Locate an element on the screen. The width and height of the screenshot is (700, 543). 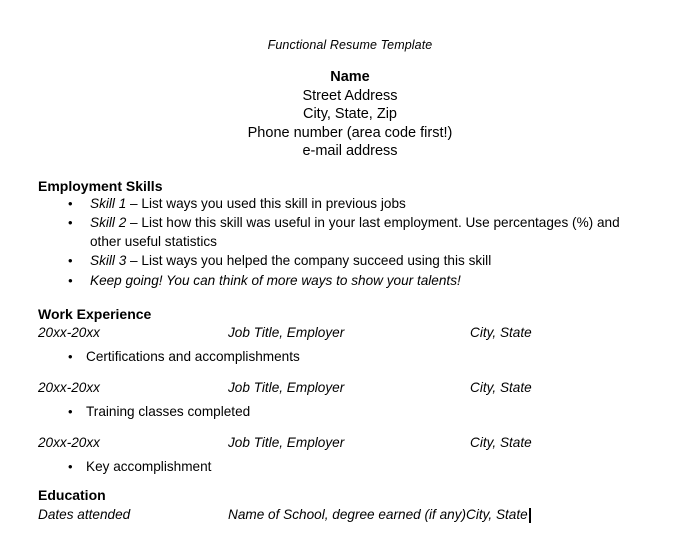
education-location: City, State is located at coordinates (497, 514).